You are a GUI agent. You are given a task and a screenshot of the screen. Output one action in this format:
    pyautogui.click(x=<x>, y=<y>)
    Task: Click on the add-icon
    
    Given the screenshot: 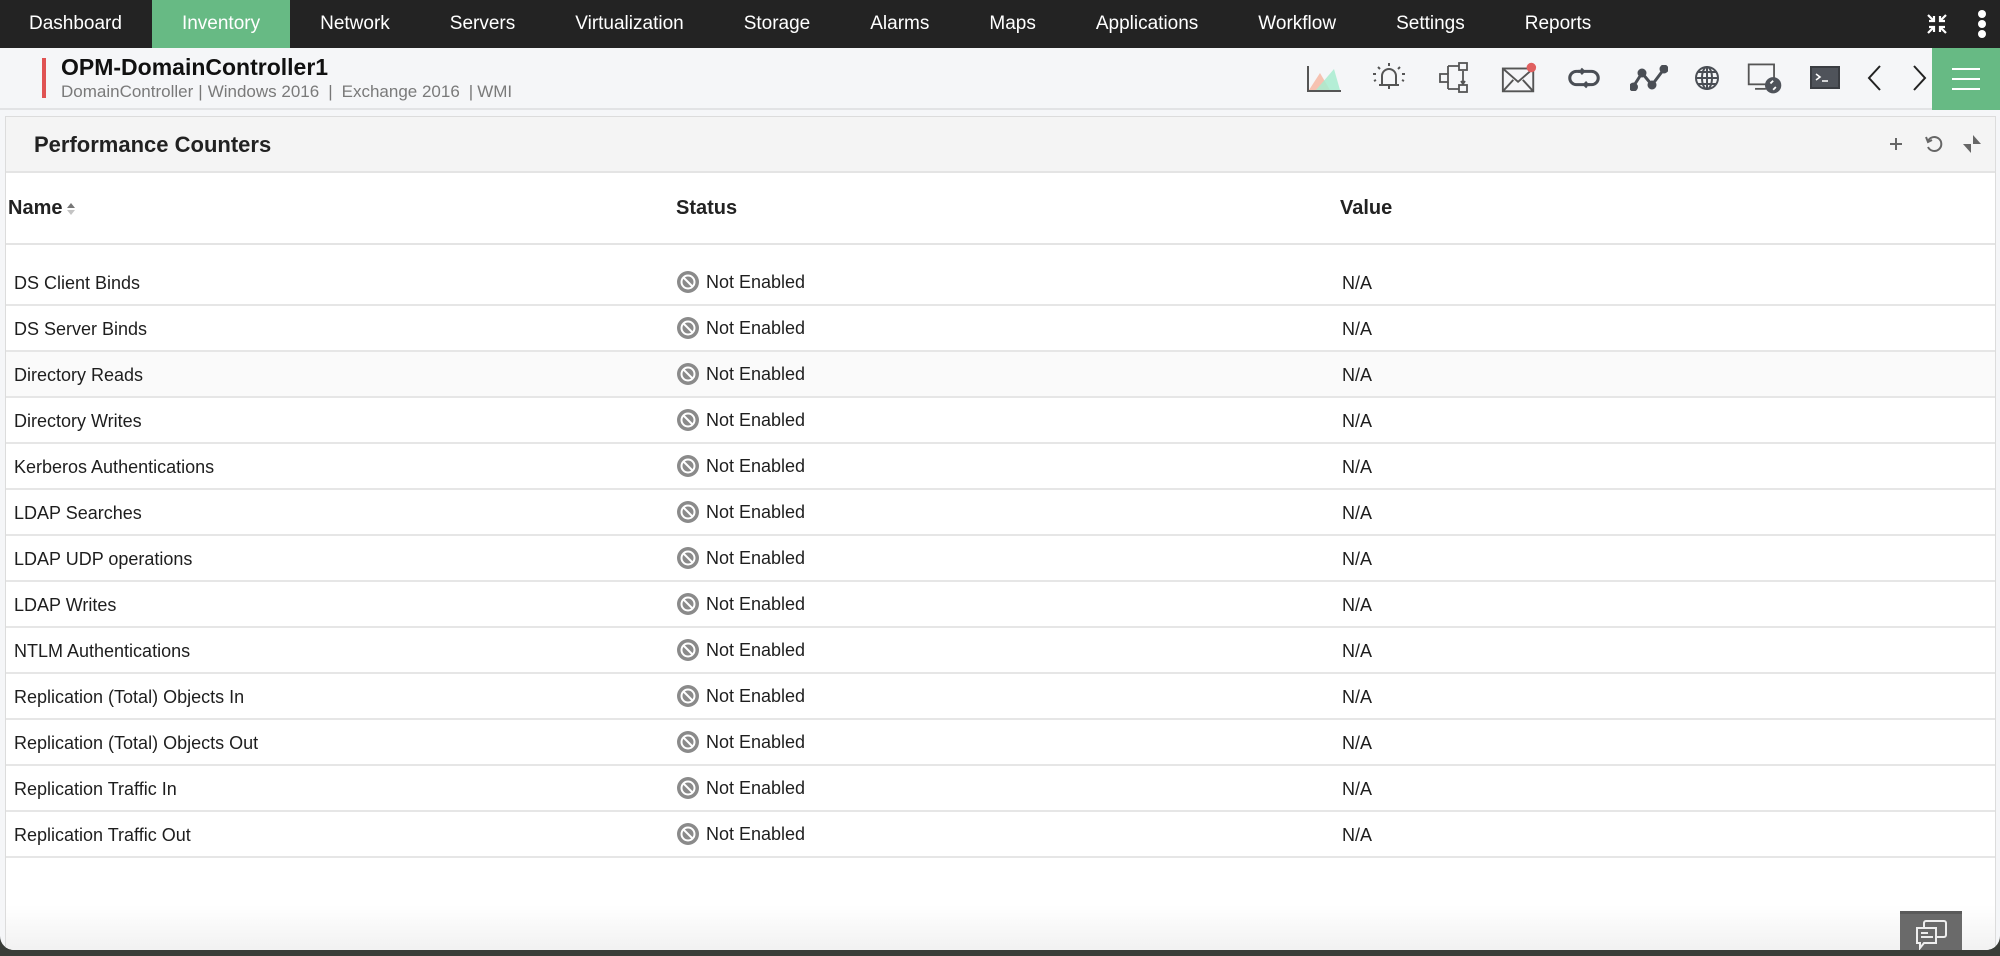 What is the action you would take?
    pyautogui.click(x=1896, y=144)
    